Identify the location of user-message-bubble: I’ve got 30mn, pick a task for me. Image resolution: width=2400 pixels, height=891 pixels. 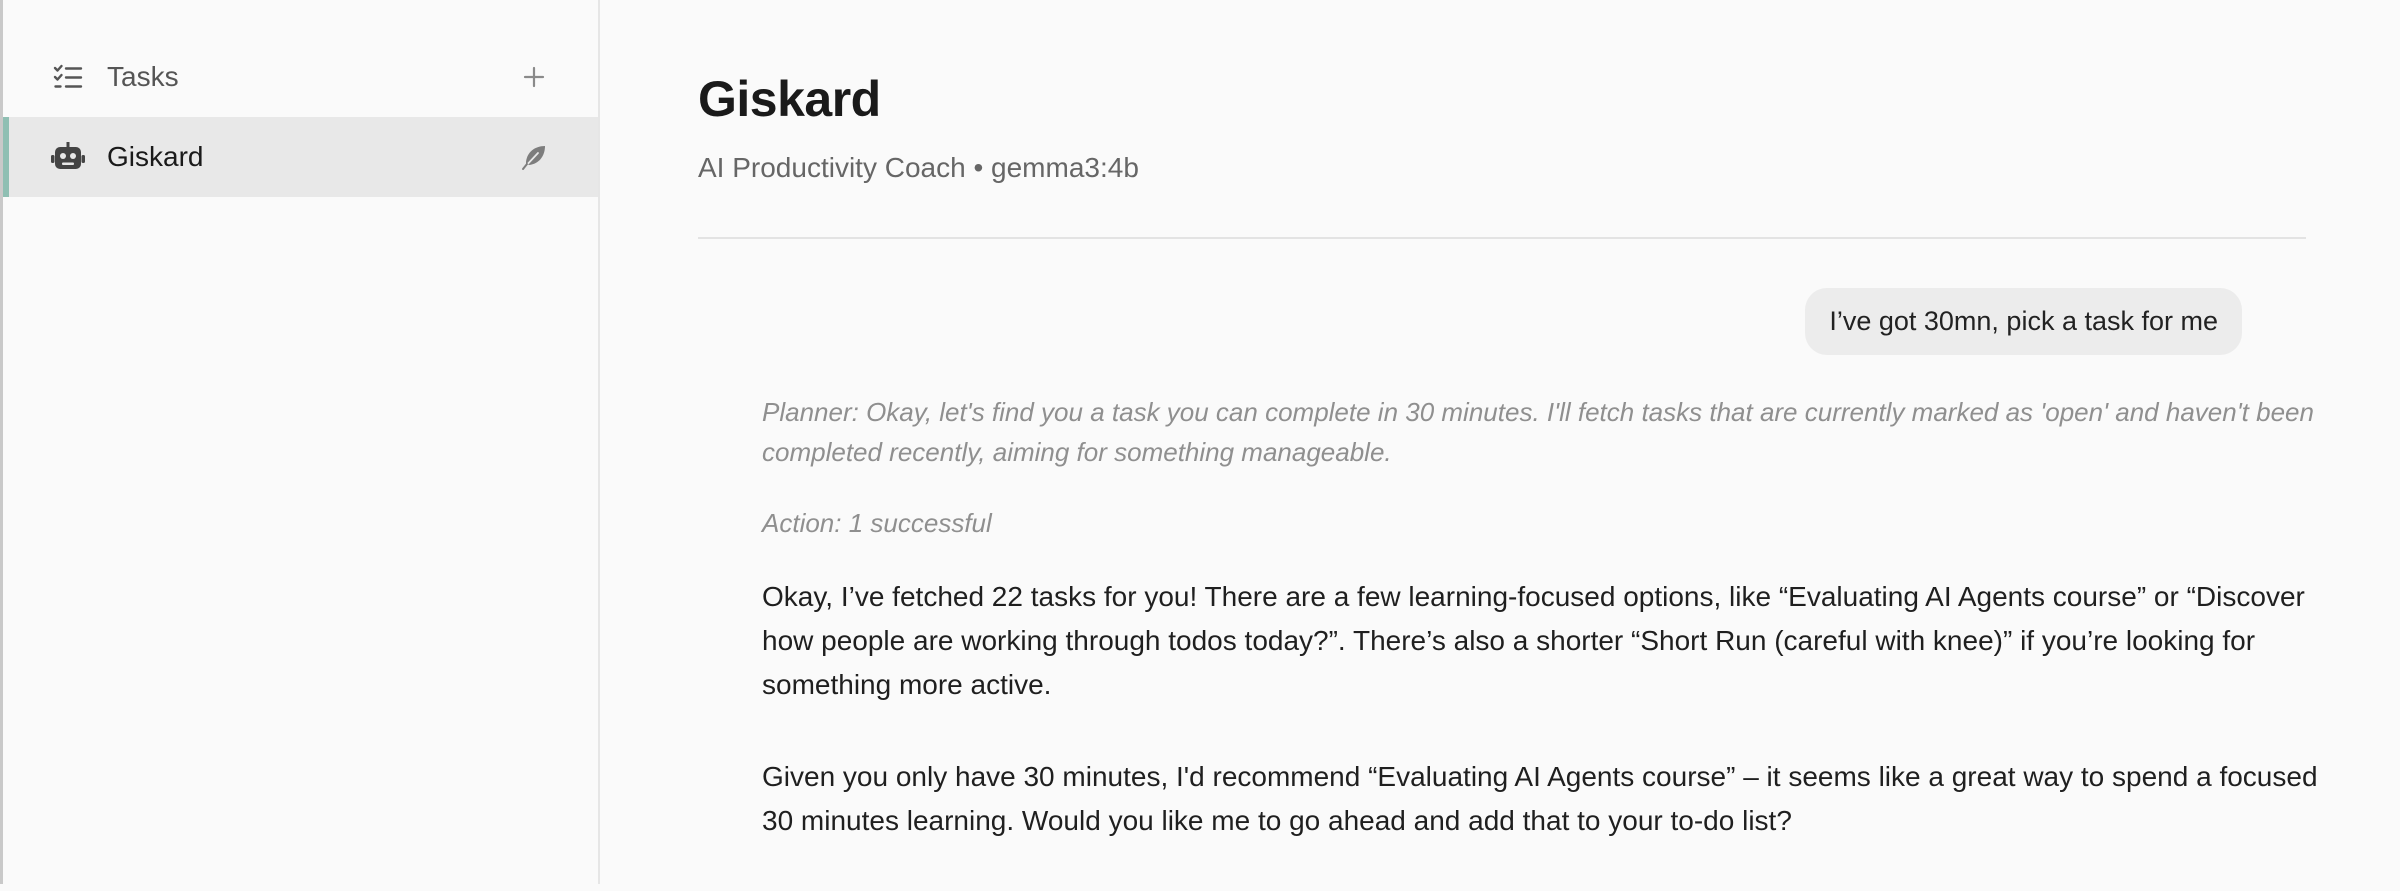
(2023, 321).